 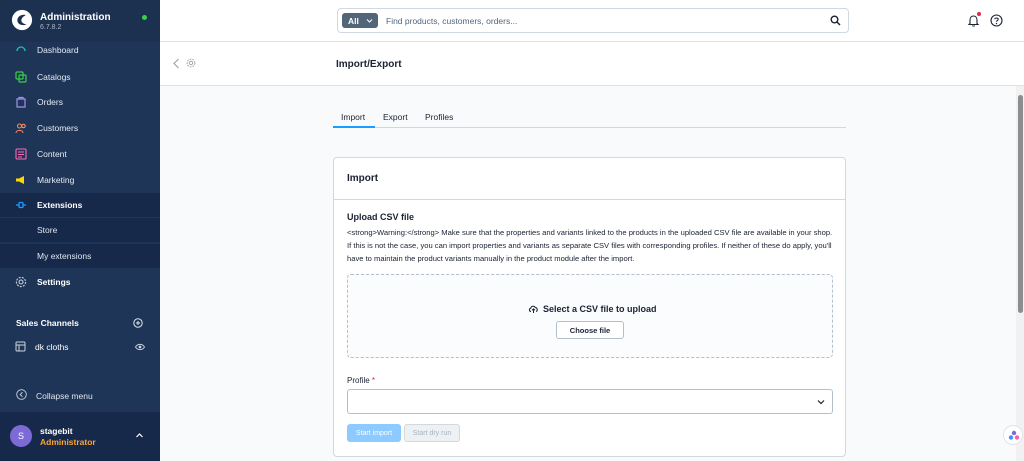 What do you see at coordinates (21, 77) in the screenshot?
I see `catalogs-icon` at bounding box center [21, 77].